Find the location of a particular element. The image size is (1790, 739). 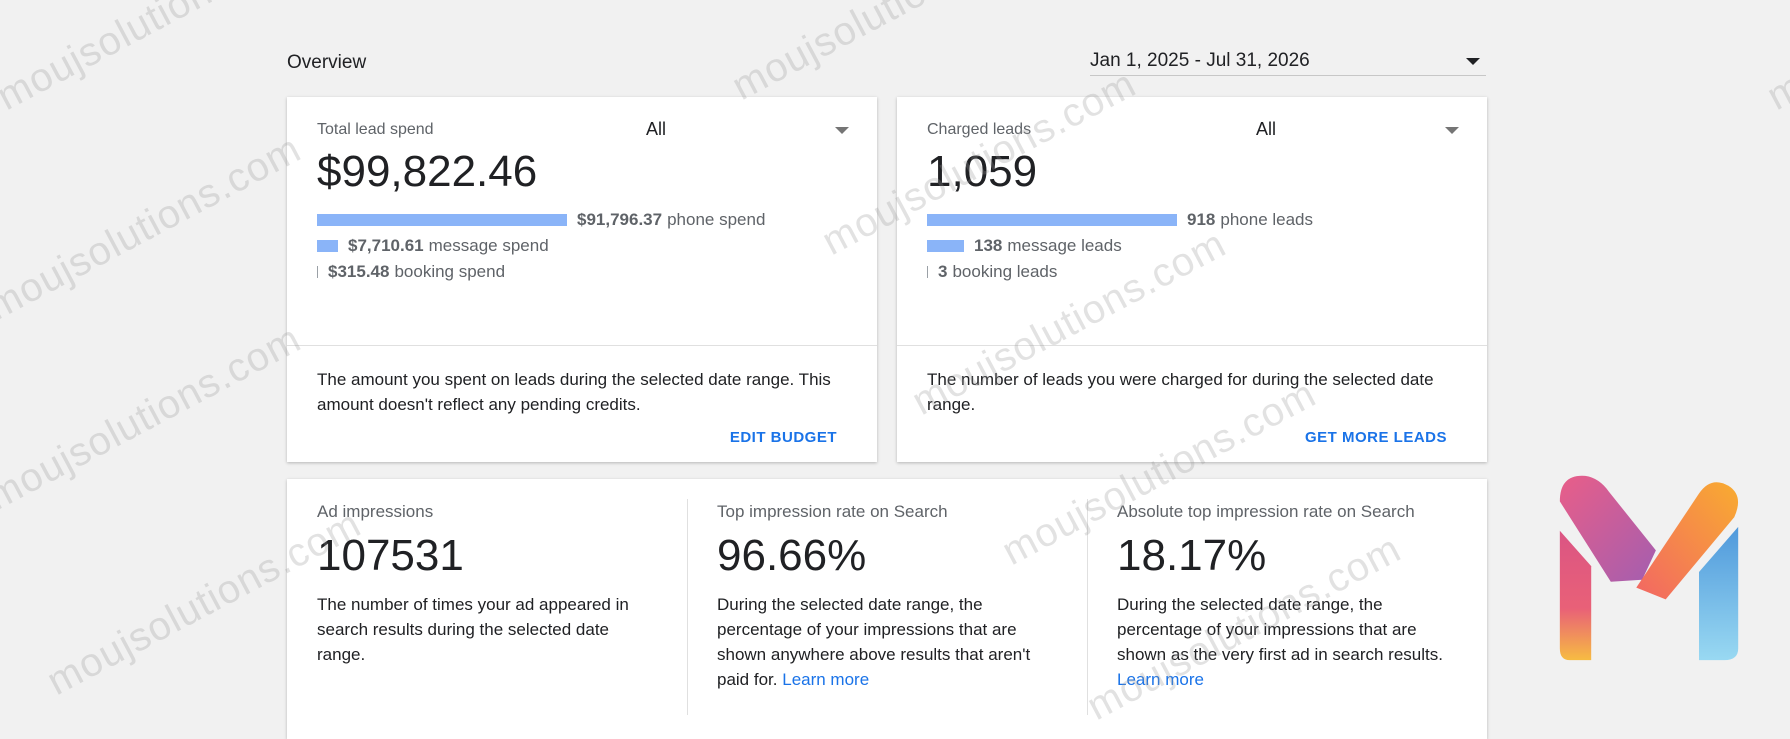

breakdown-amount: $315.48 is located at coordinates (359, 271).